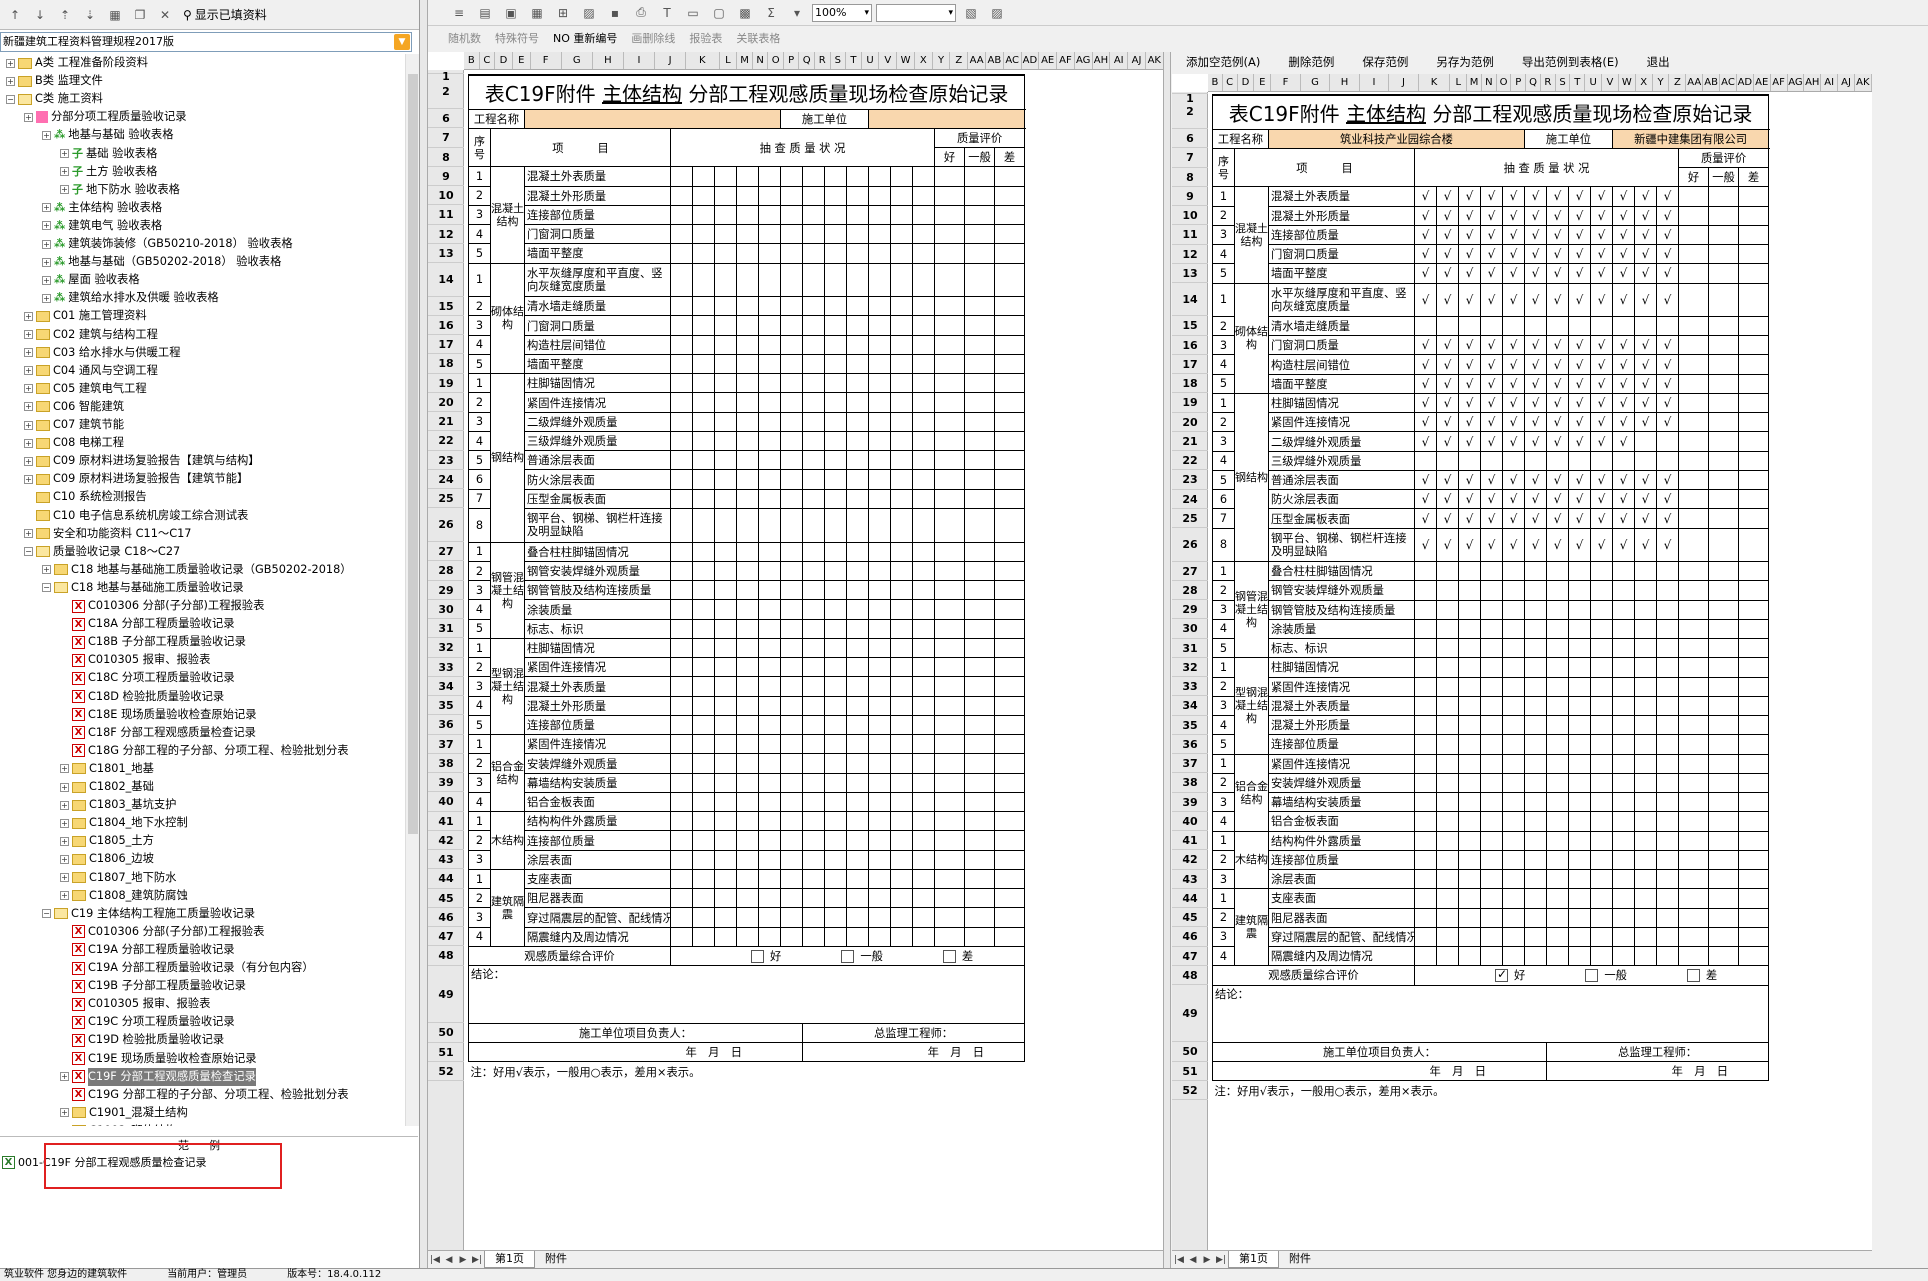  I want to click on contractor-field: 新疆中建集团有限公司, so click(1690, 138).